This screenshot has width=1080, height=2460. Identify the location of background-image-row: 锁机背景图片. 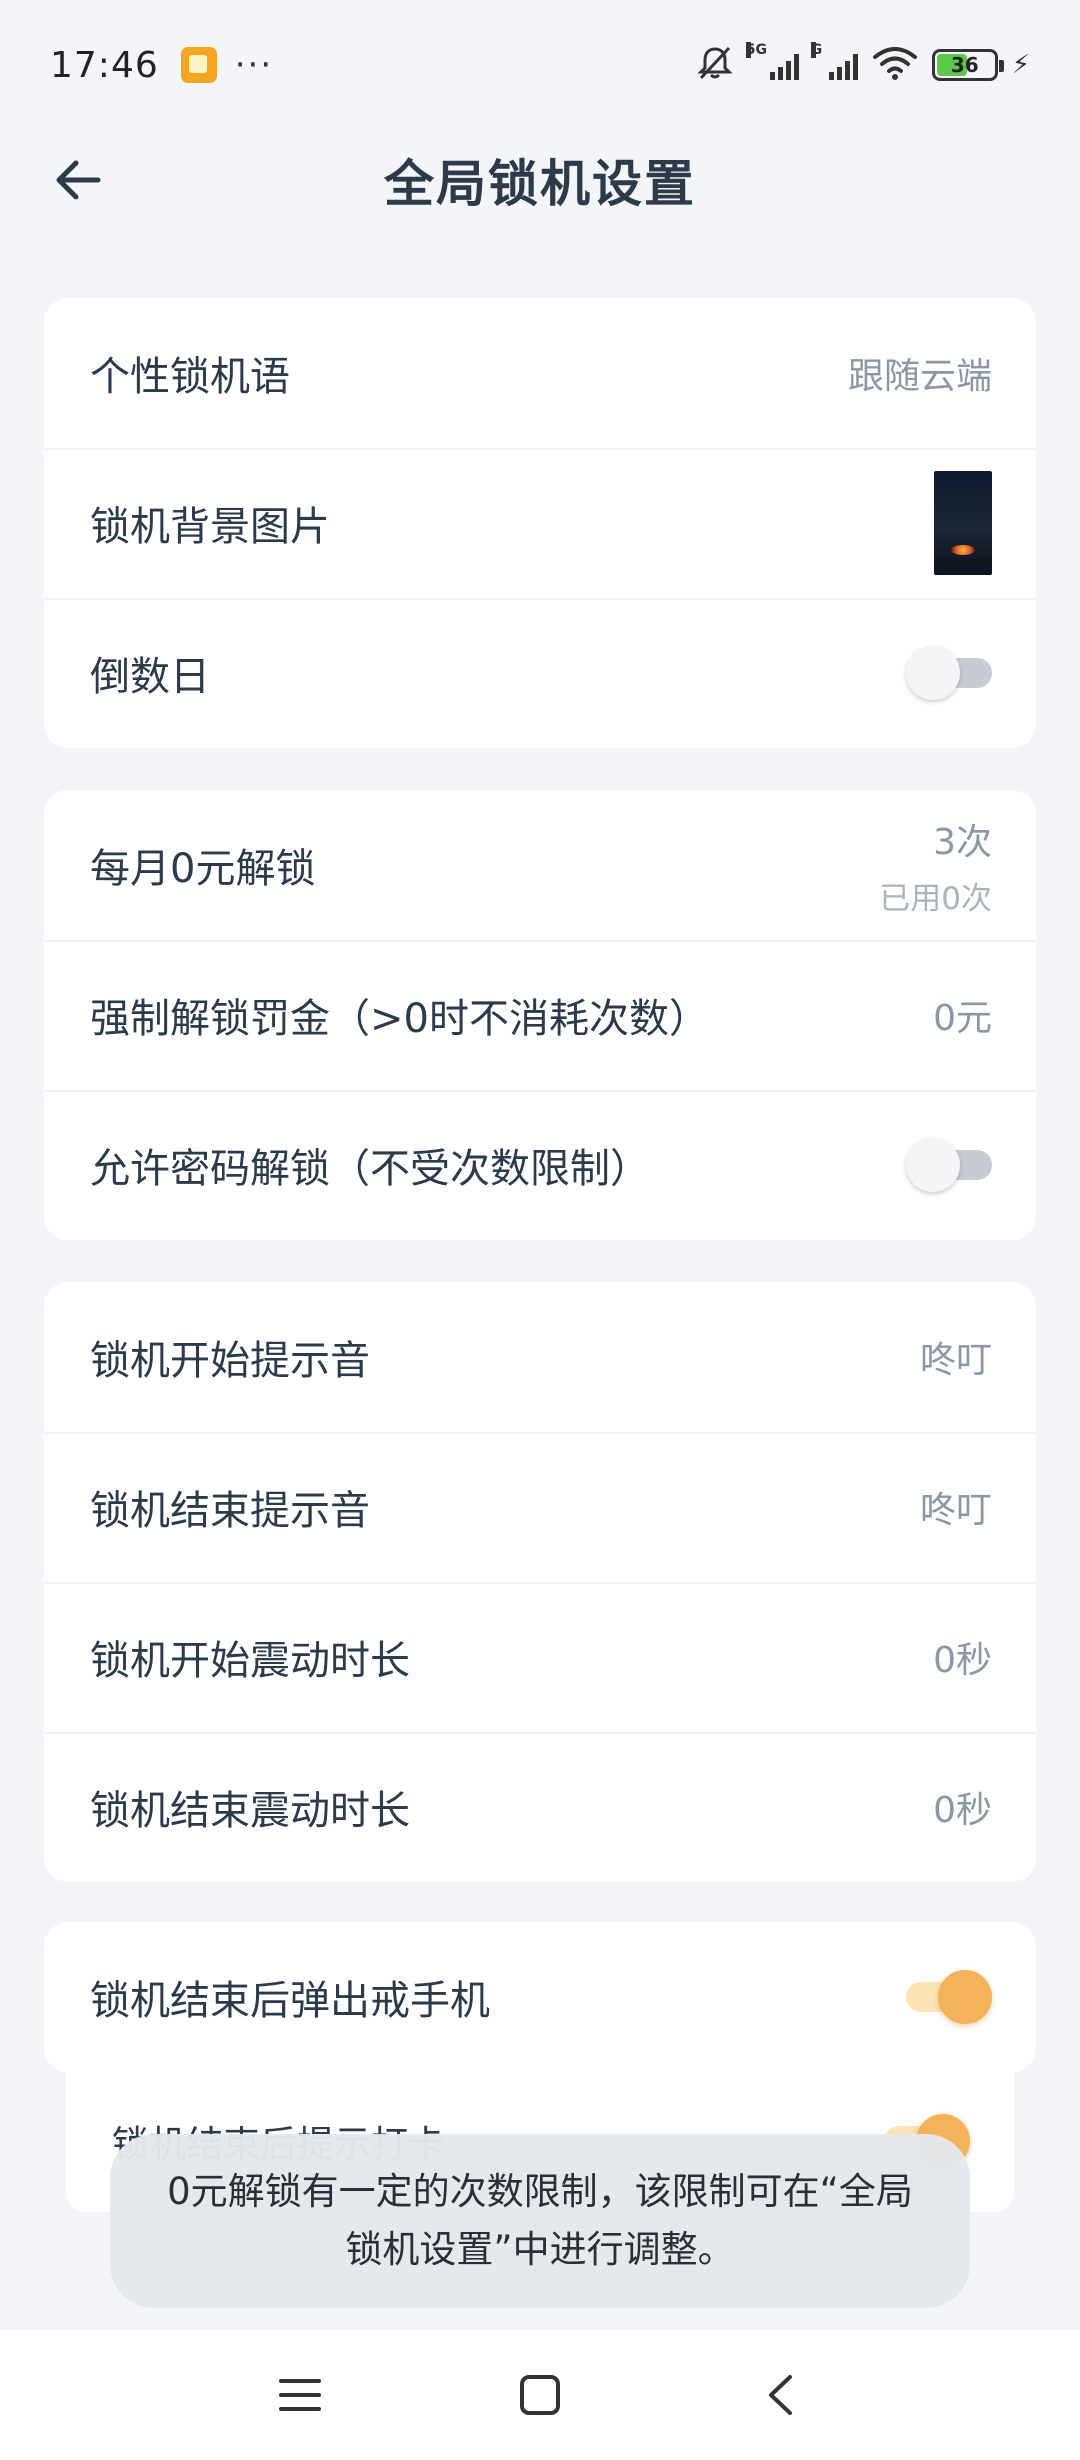
(540, 523).